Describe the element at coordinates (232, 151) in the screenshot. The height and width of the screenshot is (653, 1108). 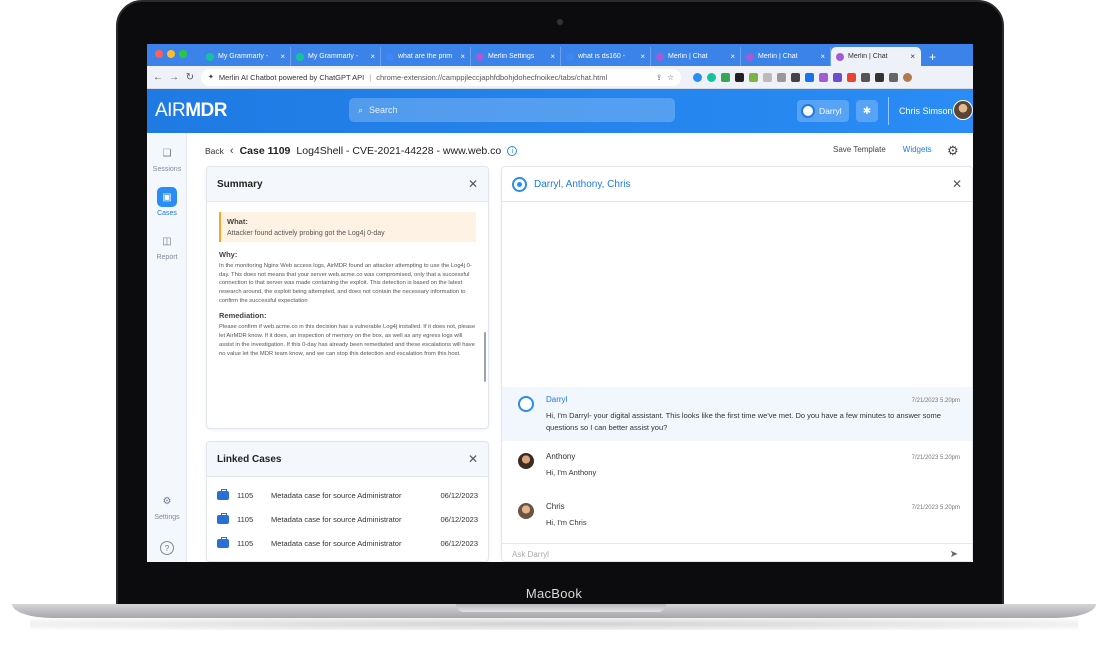
I see `chevron-left-icon: ‹` at that location.